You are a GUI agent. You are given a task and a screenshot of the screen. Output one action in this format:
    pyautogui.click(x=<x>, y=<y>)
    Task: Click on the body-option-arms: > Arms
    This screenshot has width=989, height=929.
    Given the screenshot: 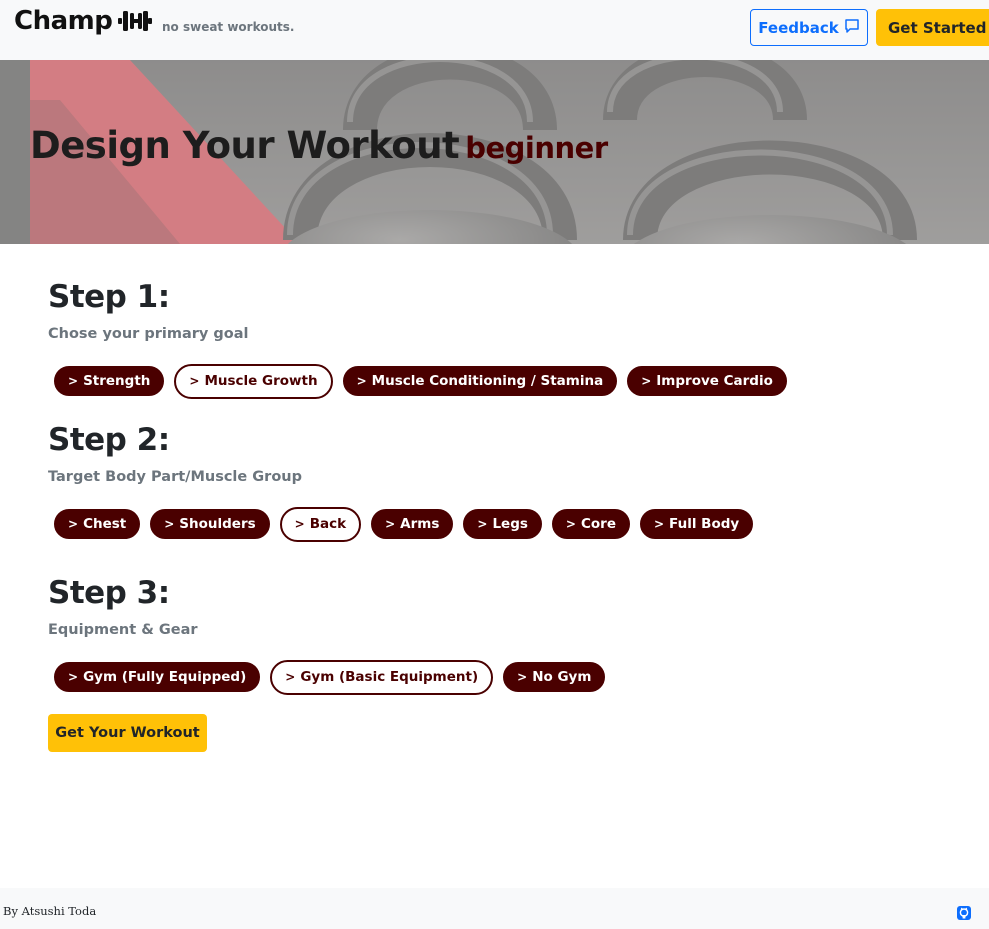 What is the action you would take?
    pyautogui.click(x=412, y=524)
    